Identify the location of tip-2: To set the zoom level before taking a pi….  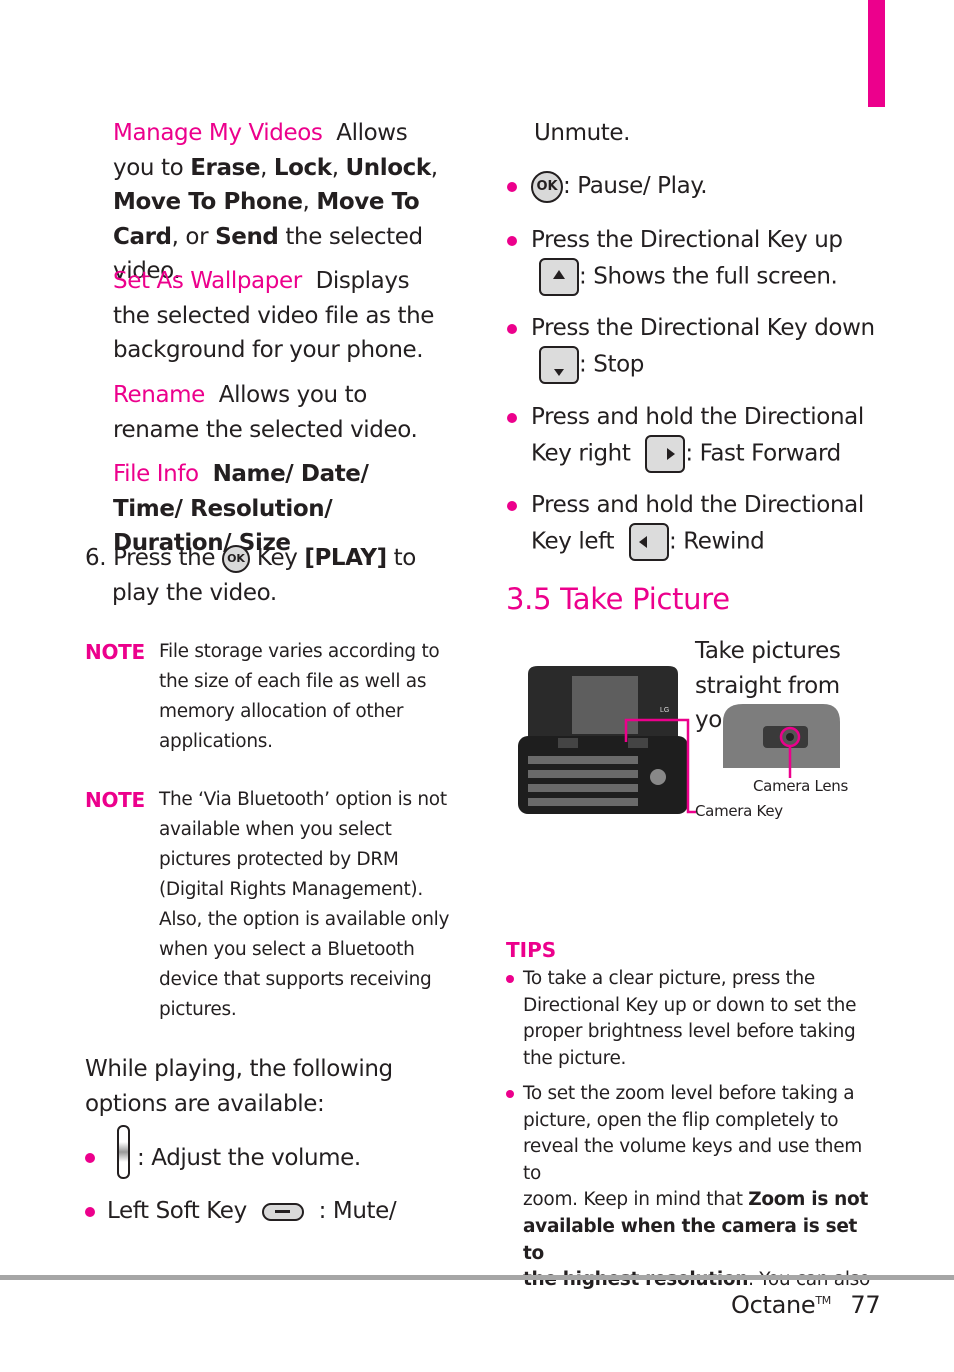
(691, 1187).